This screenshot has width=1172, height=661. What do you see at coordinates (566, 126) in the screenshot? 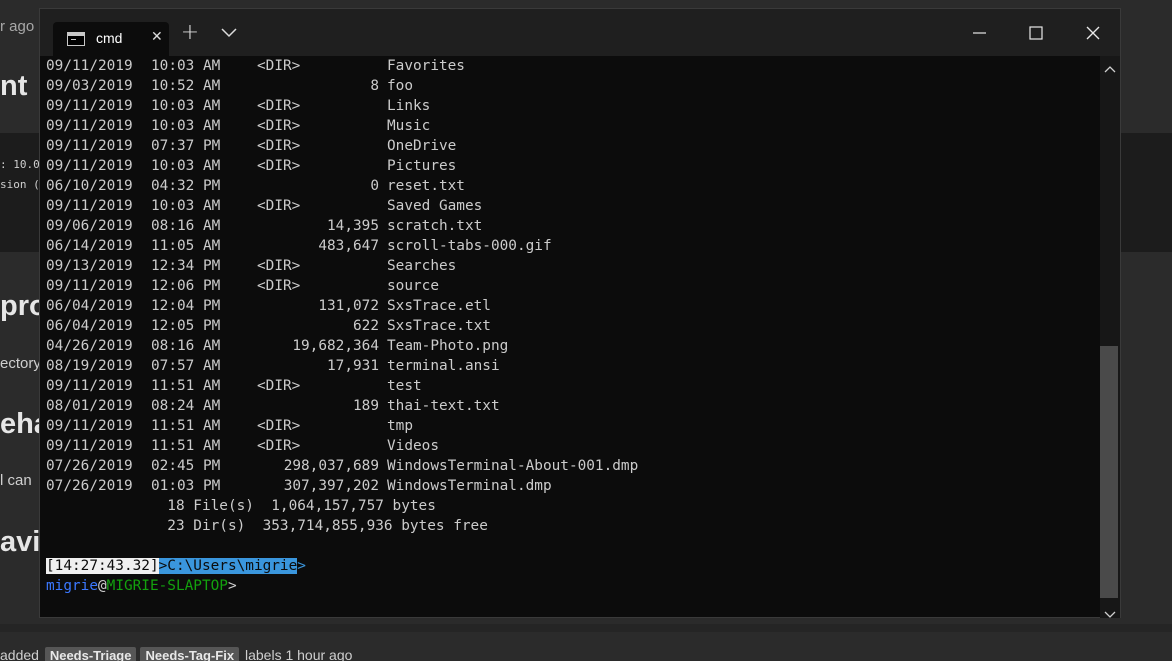
I see `listing-row: 09/11/2019 10:03 AM <DIR> Music` at bounding box center [566, 126].